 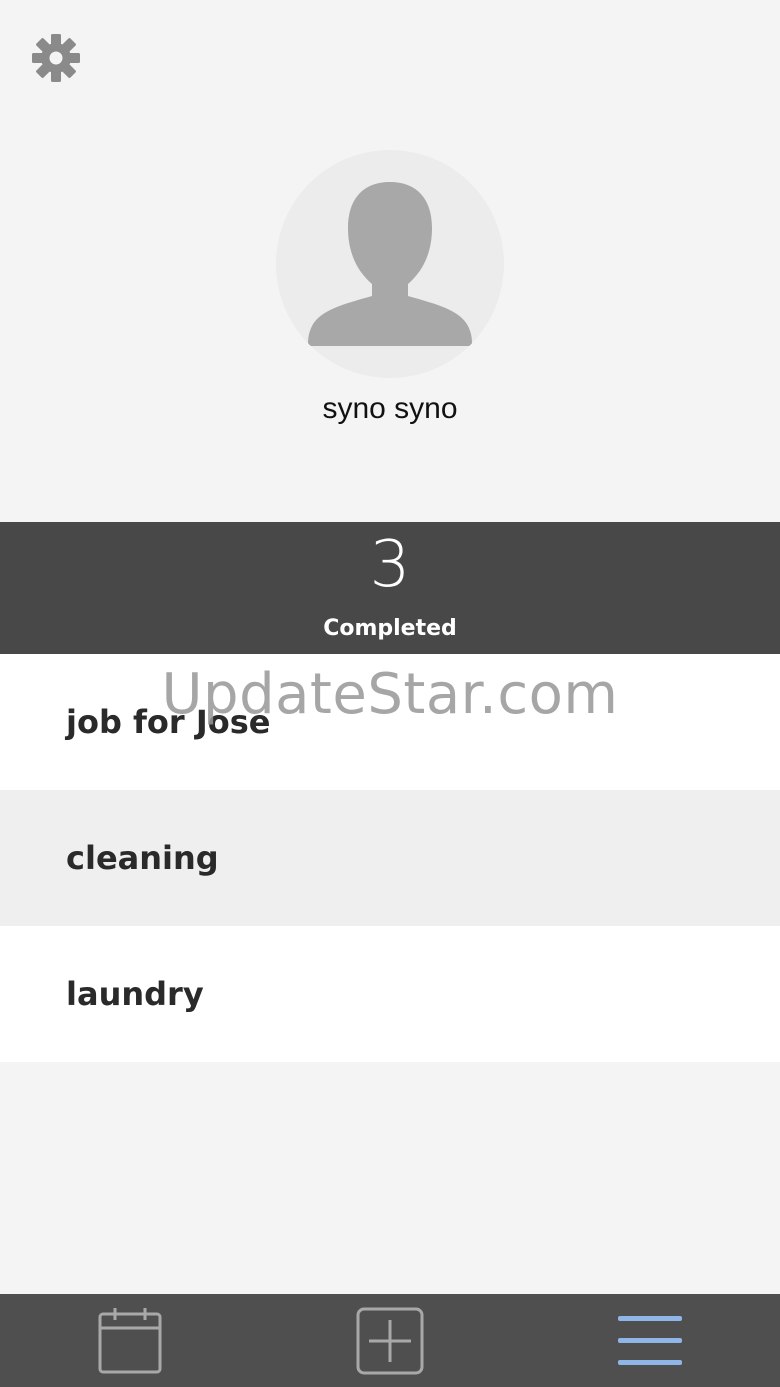 I want to click on completed-count: 3, so click(x=390, y=565).